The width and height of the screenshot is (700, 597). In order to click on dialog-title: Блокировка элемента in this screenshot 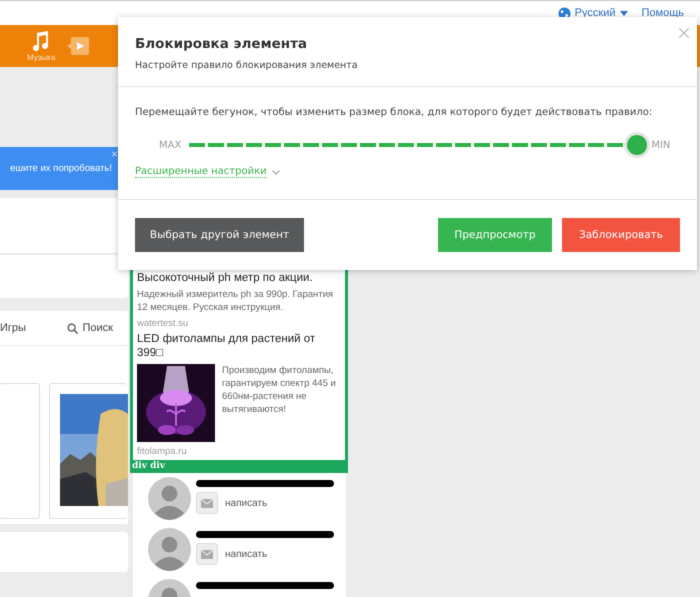, I will do `click(221, 44)`.